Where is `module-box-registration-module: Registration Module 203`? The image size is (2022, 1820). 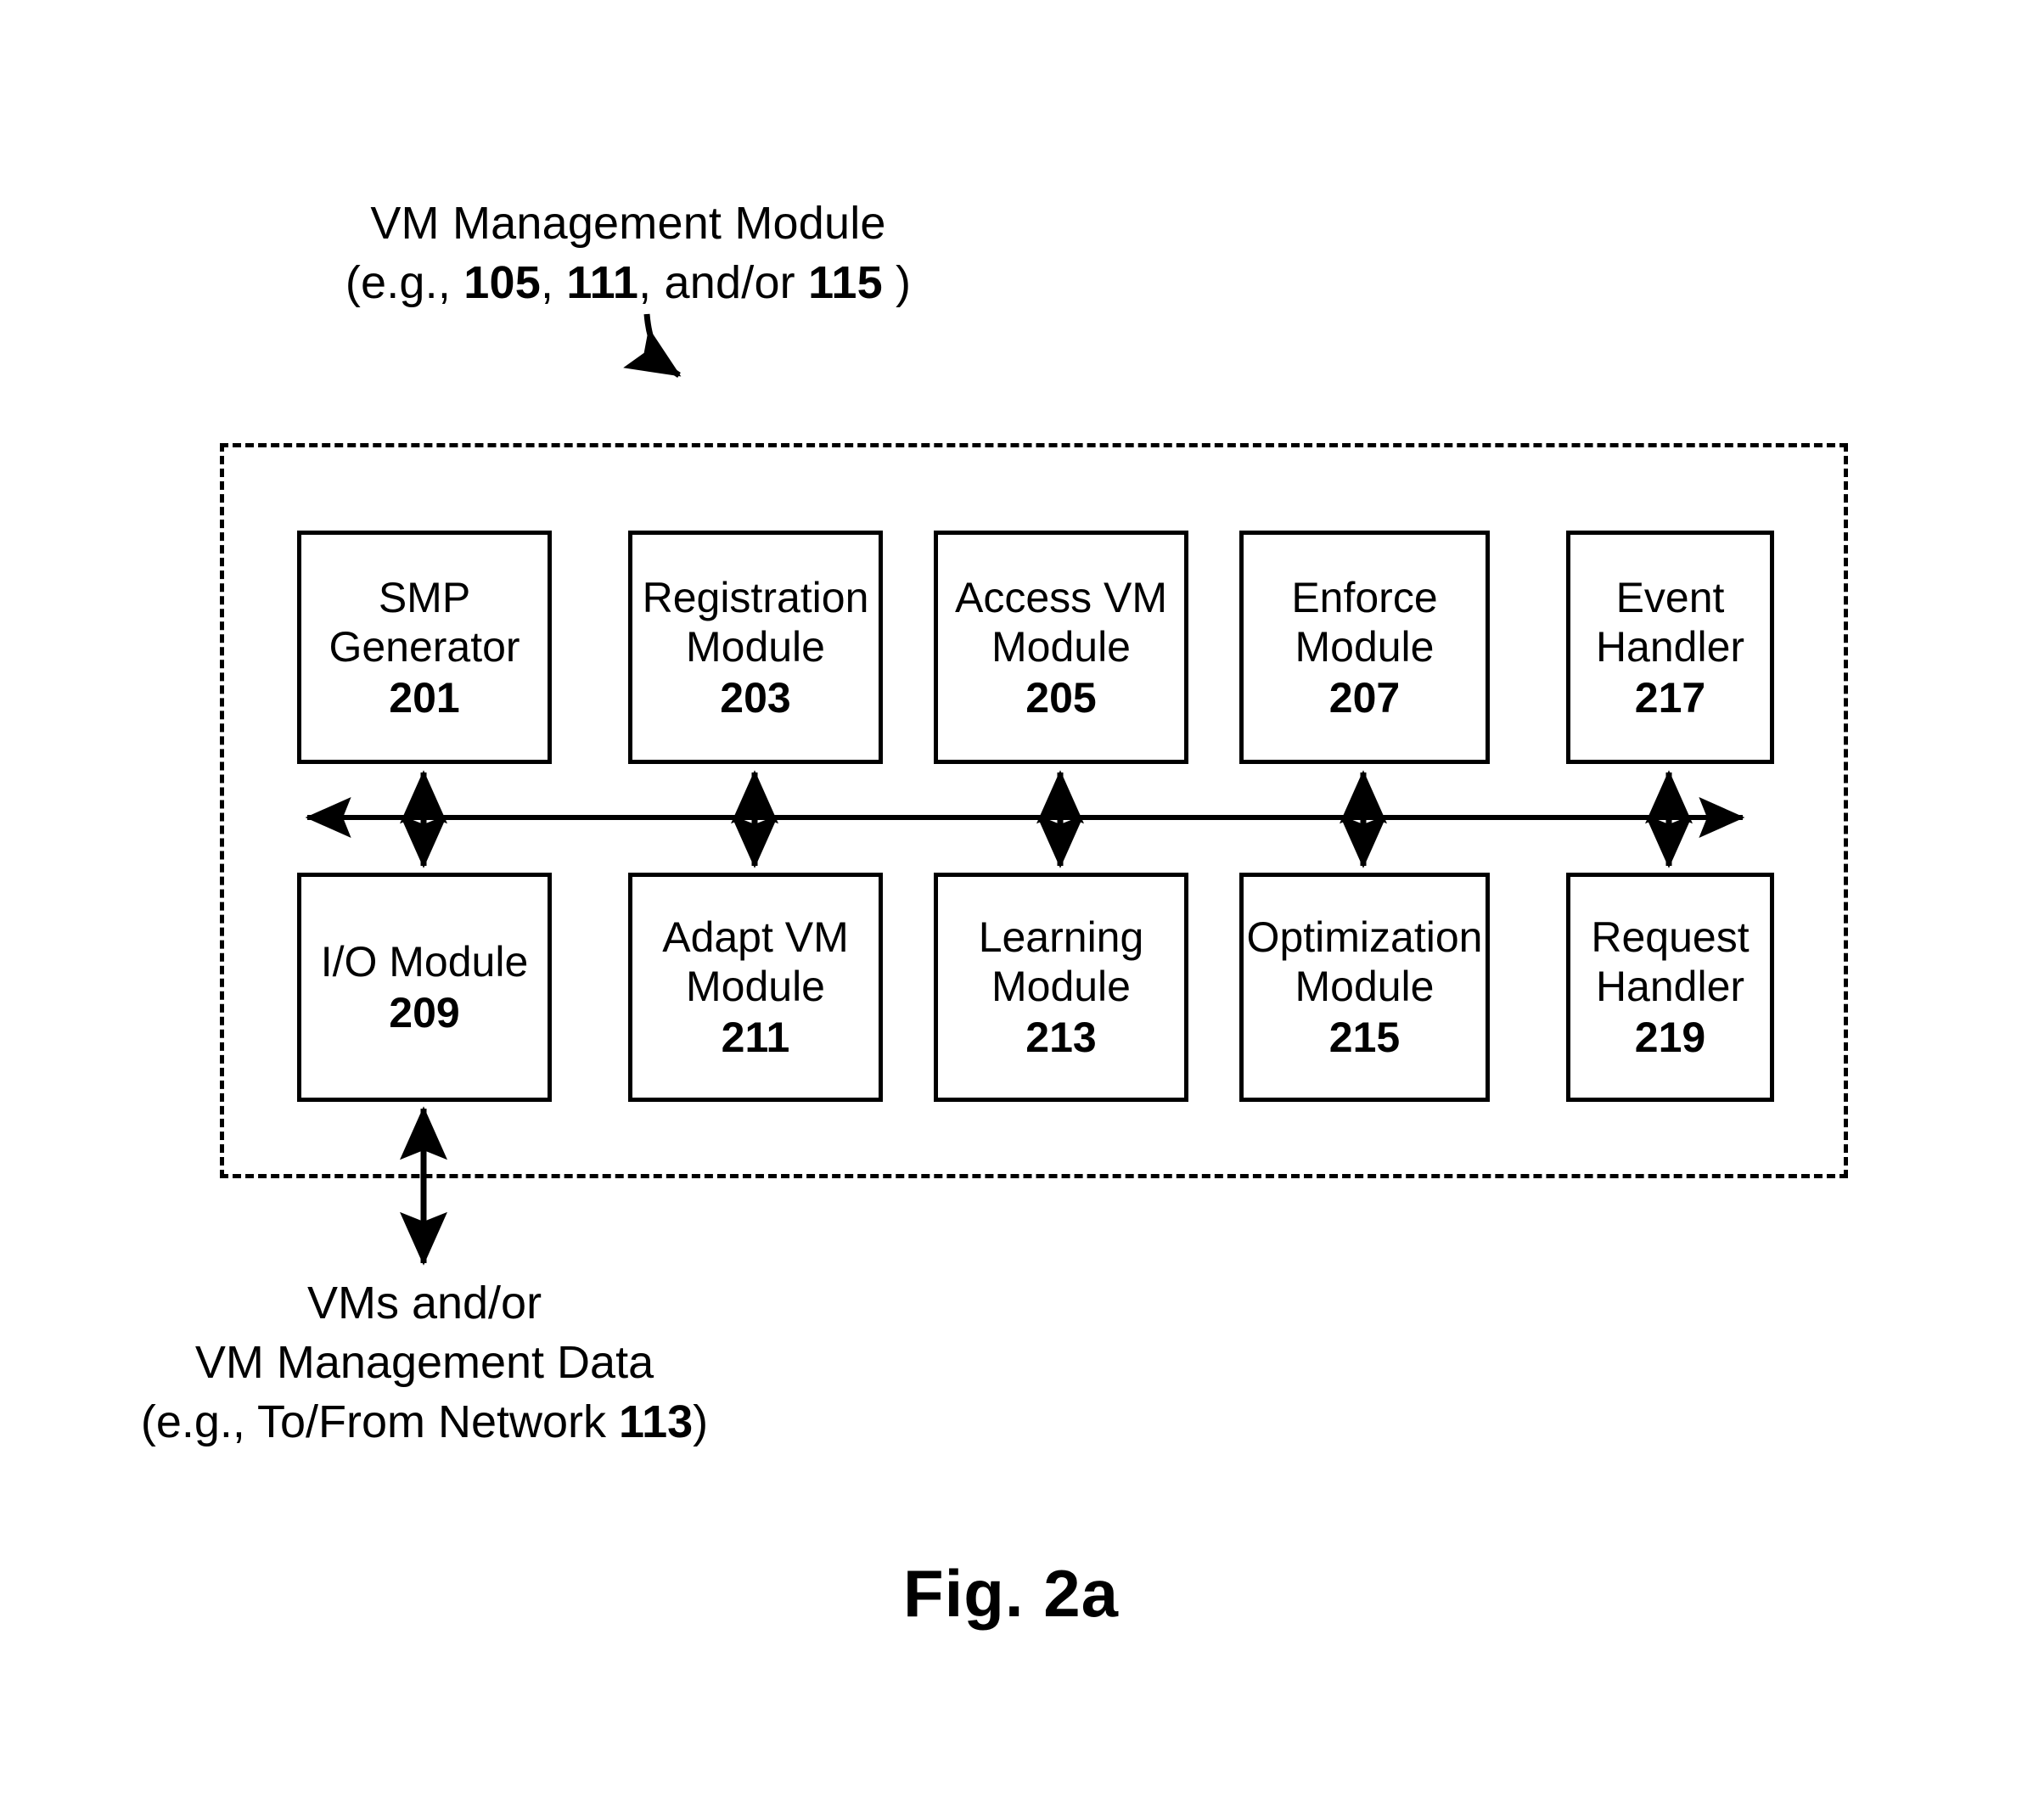
module-box-registration-module: Registration Module 203 is located at coordinates (755, 647).